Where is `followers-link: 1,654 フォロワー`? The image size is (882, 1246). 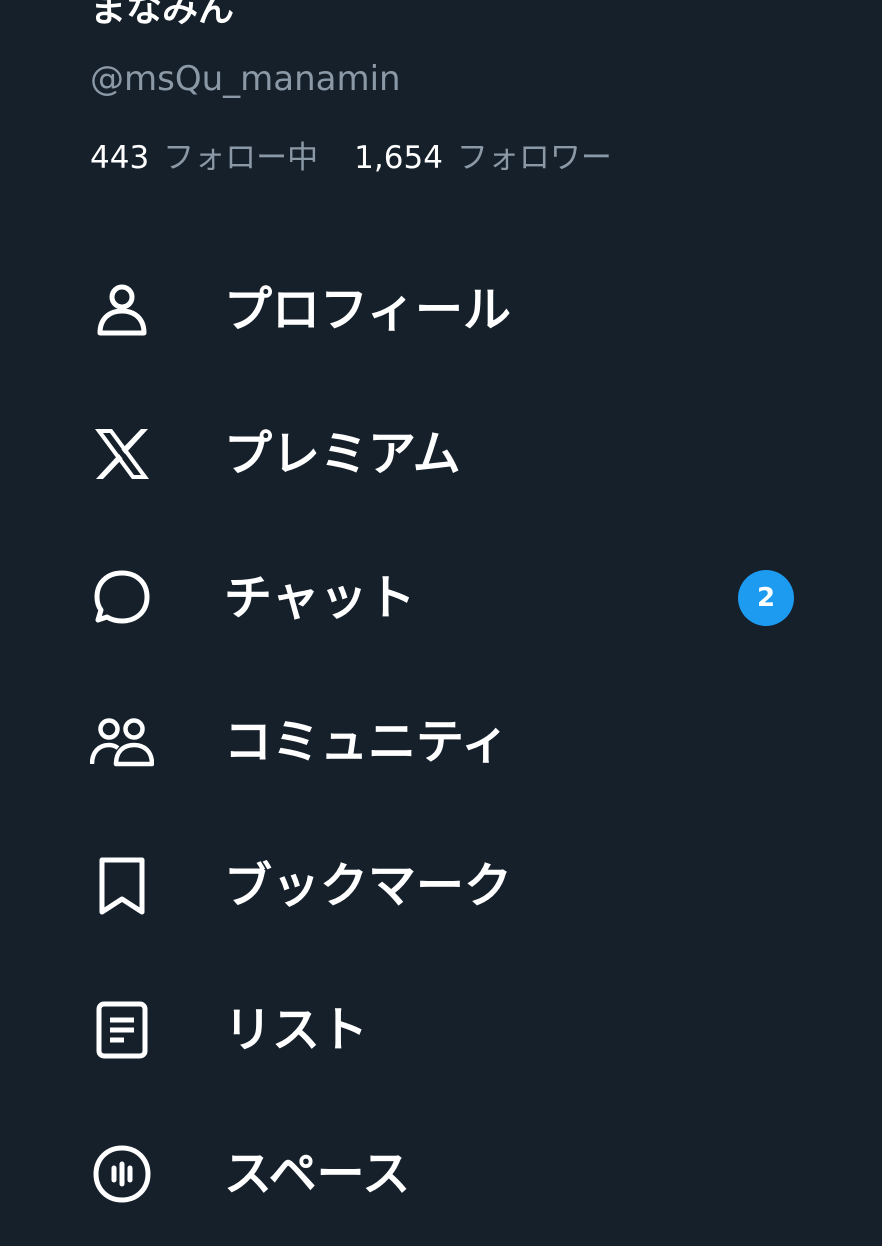 followers-link: 1,654 フォロワー is located at coordinates (483, 158).